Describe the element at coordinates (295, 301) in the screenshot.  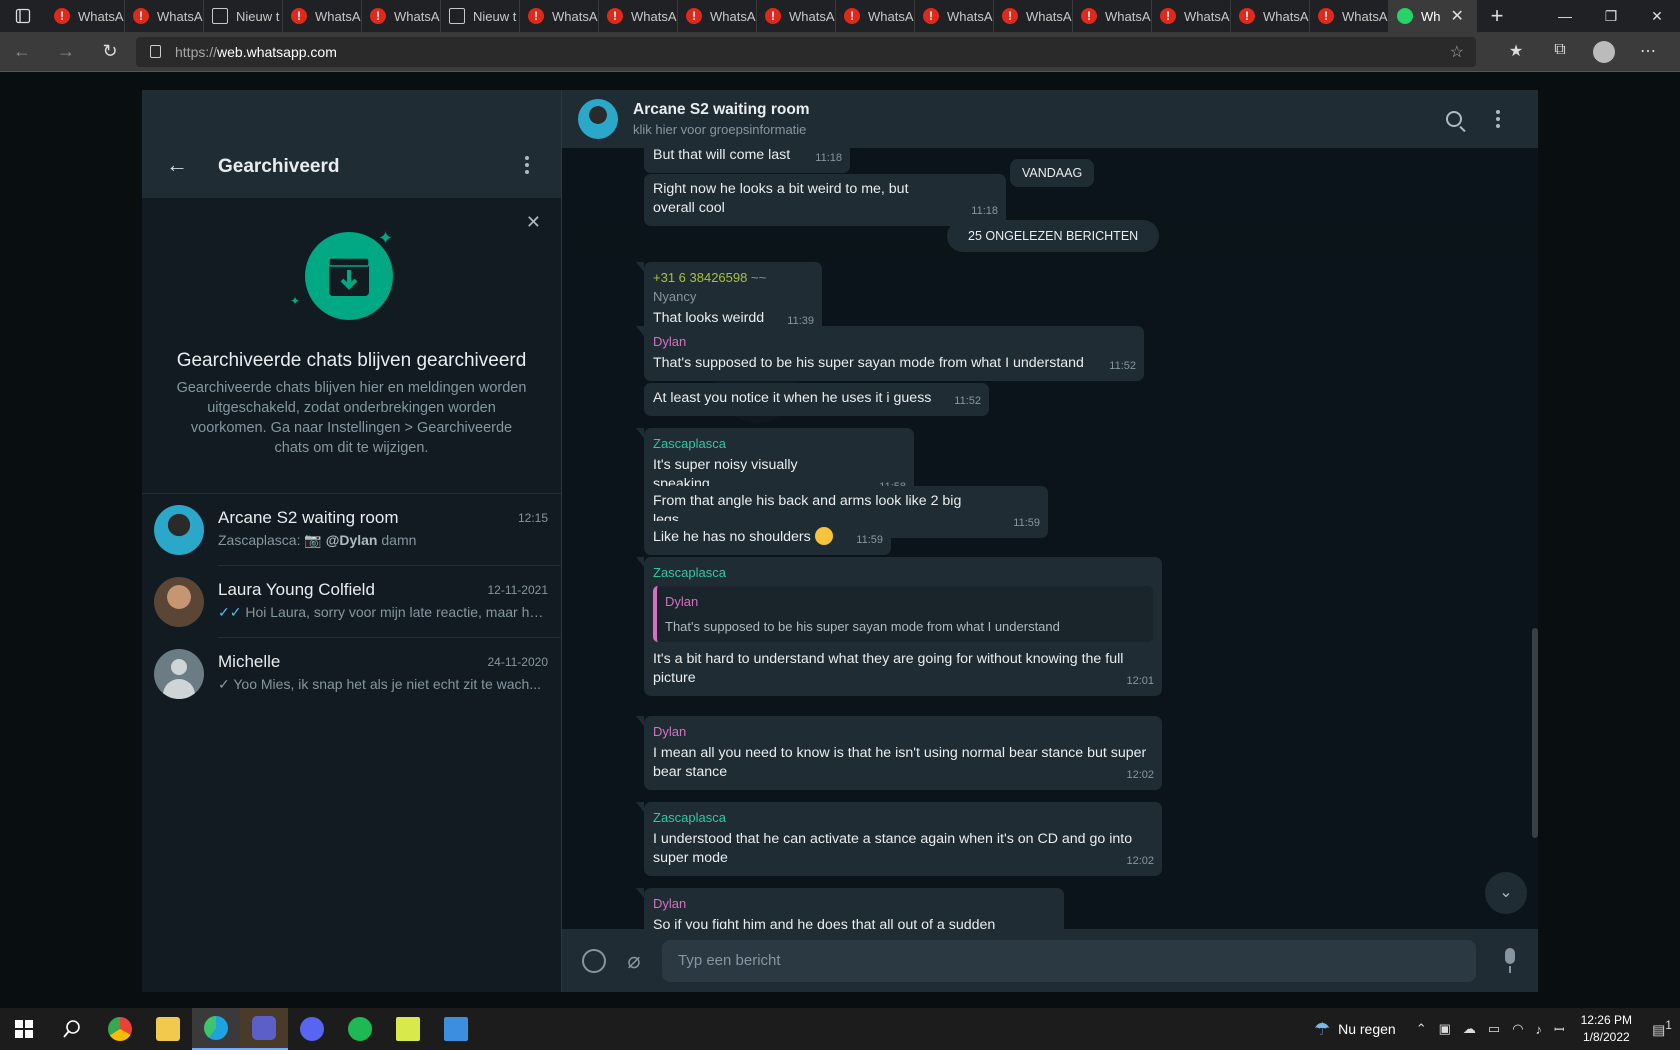
I see `sparkle-icon: ✦` at that location.